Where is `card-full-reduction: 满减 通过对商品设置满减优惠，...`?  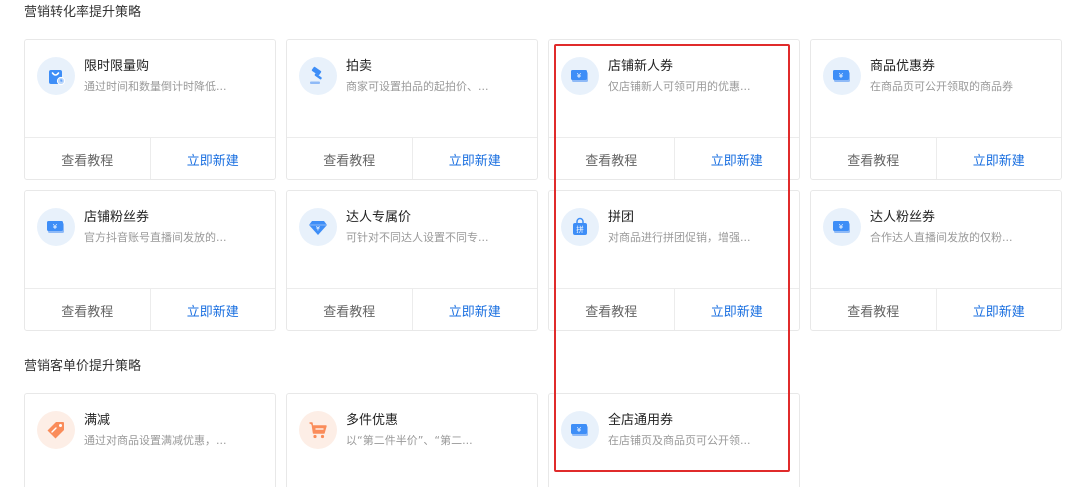
card-full-reduction: 满减 通过对商品设置满减优惠，... is located at coordinates (150, 440).